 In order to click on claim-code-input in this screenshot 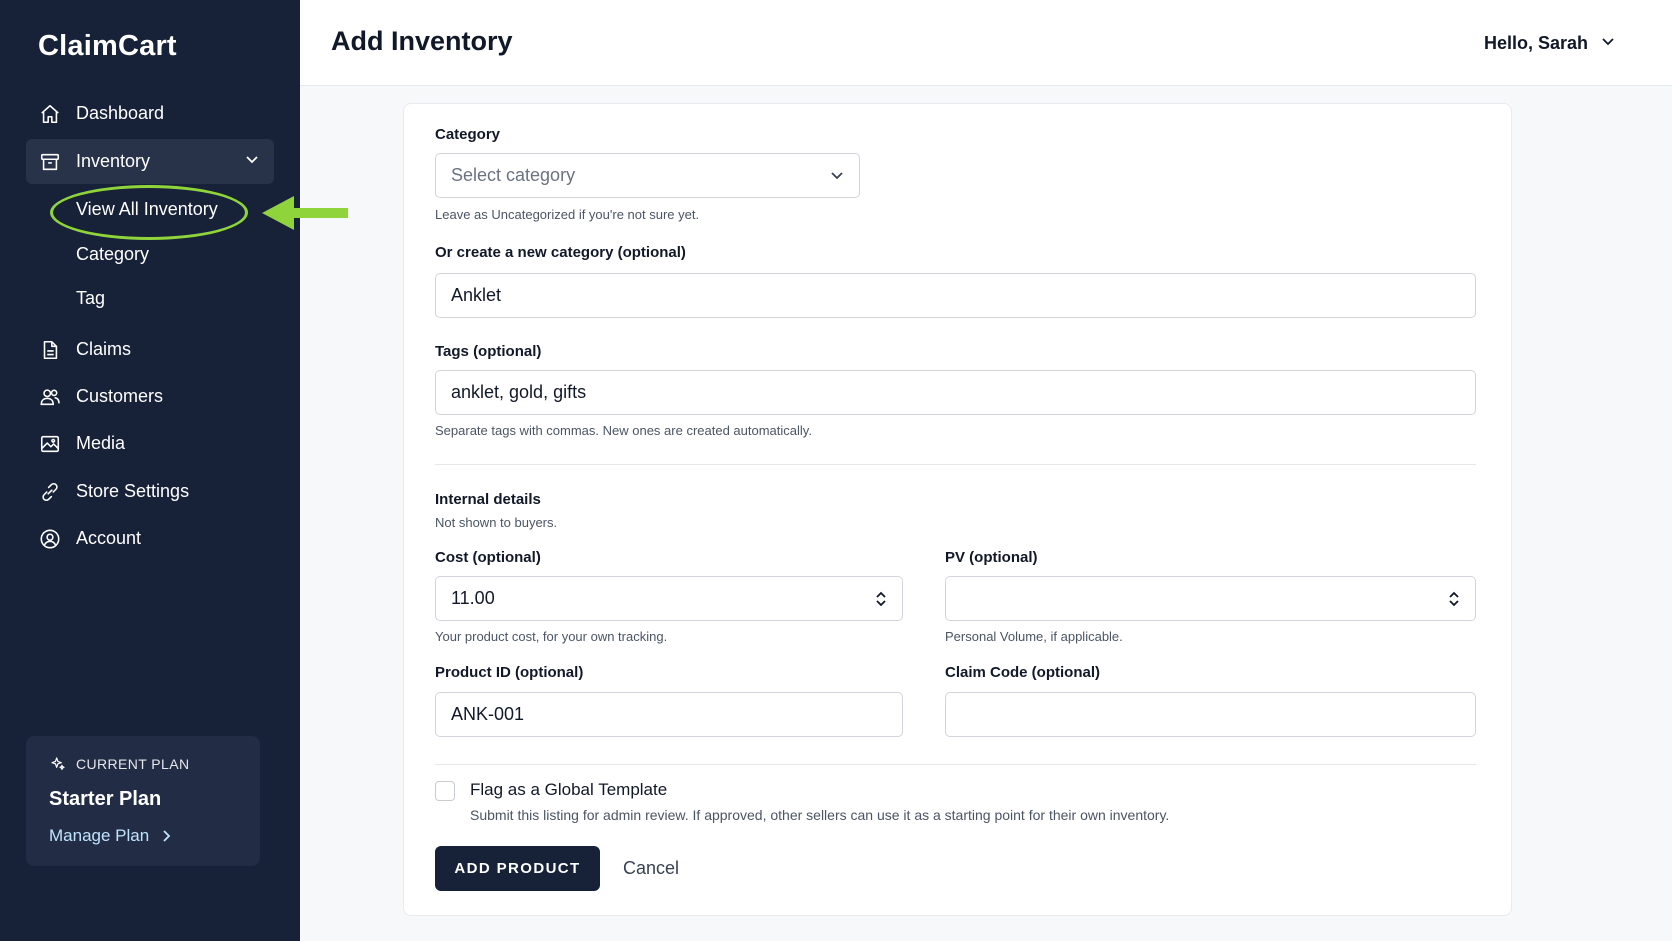, I will do `click(1210, 714)`.